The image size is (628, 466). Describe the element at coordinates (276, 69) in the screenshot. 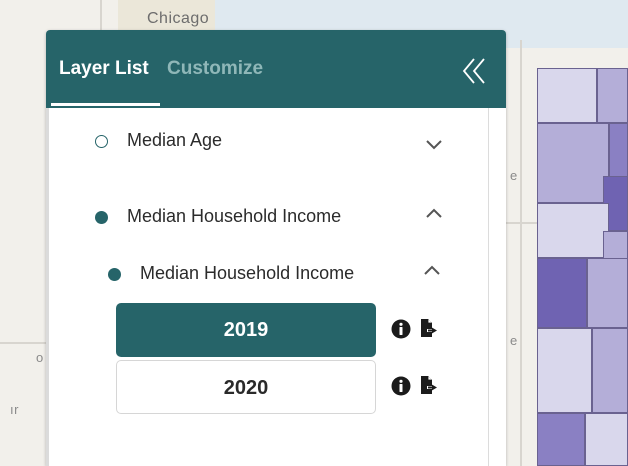

I see `panel-header: Layer List Customize` at that location.